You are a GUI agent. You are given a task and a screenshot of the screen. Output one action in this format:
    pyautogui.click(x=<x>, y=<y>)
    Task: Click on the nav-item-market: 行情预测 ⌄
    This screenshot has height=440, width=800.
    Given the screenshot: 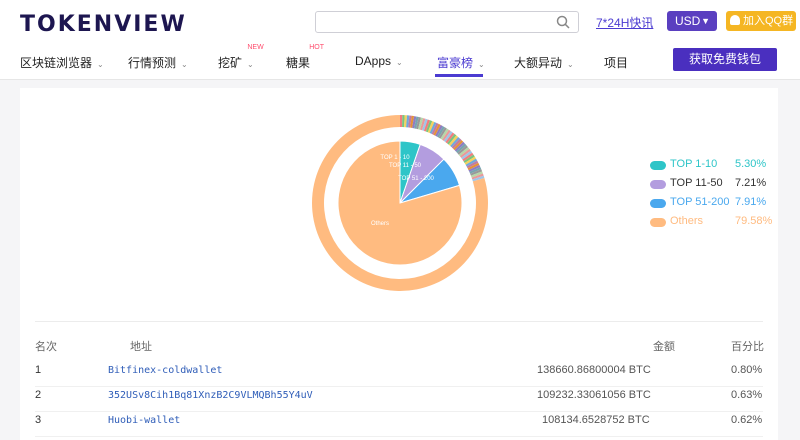 What is the action you would take?
    pyautogui.click(x=158, y=62)
    